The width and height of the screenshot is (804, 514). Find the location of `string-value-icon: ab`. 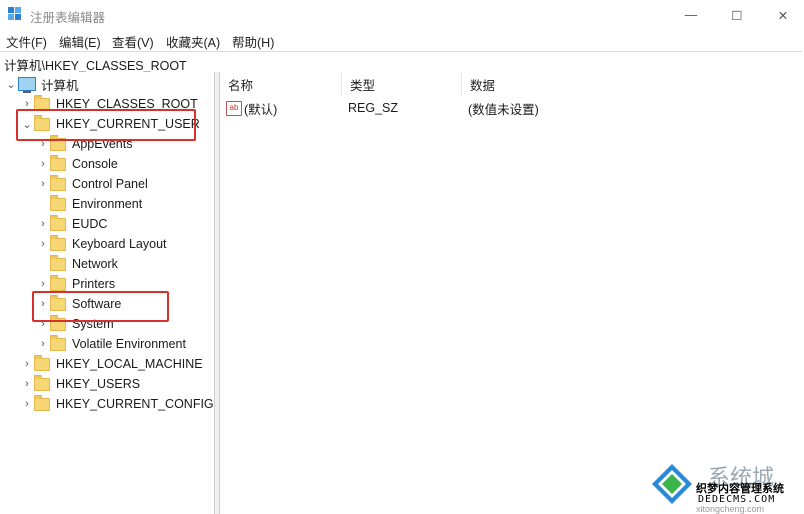

string-value-icon: ab is located at coordinates (234, 108).